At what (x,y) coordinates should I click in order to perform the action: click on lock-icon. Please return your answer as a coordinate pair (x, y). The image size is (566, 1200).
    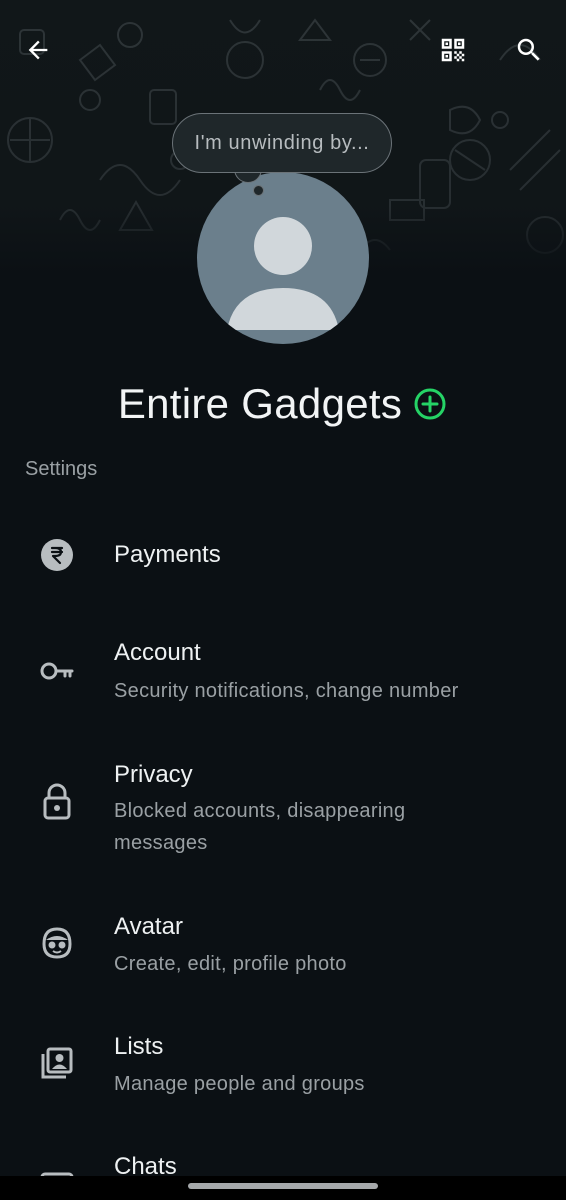
    Looking at the image, I should click on (57, 801).